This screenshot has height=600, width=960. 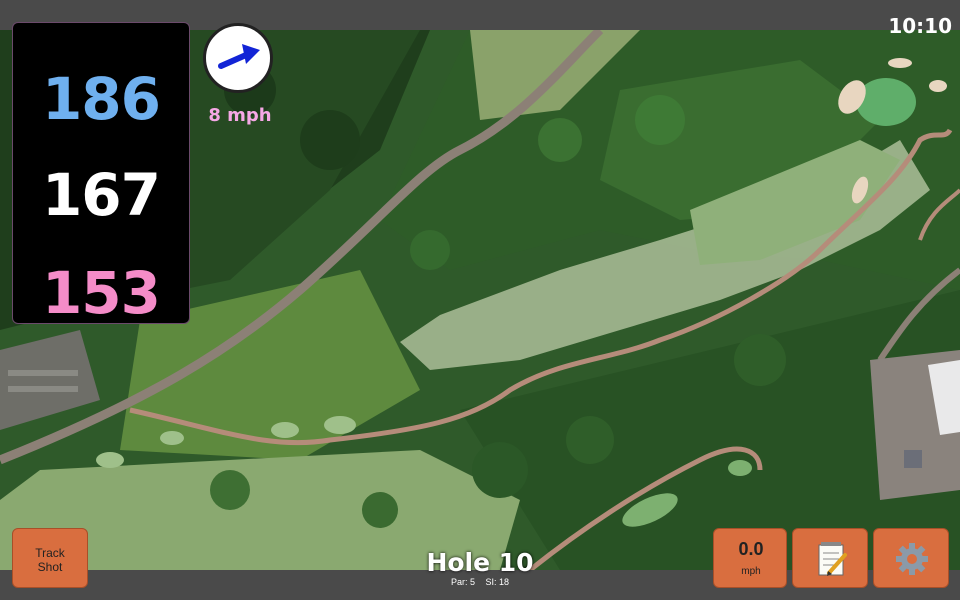 I want to click on distance-panel: 186 167 153, so click(x=101, y=174).